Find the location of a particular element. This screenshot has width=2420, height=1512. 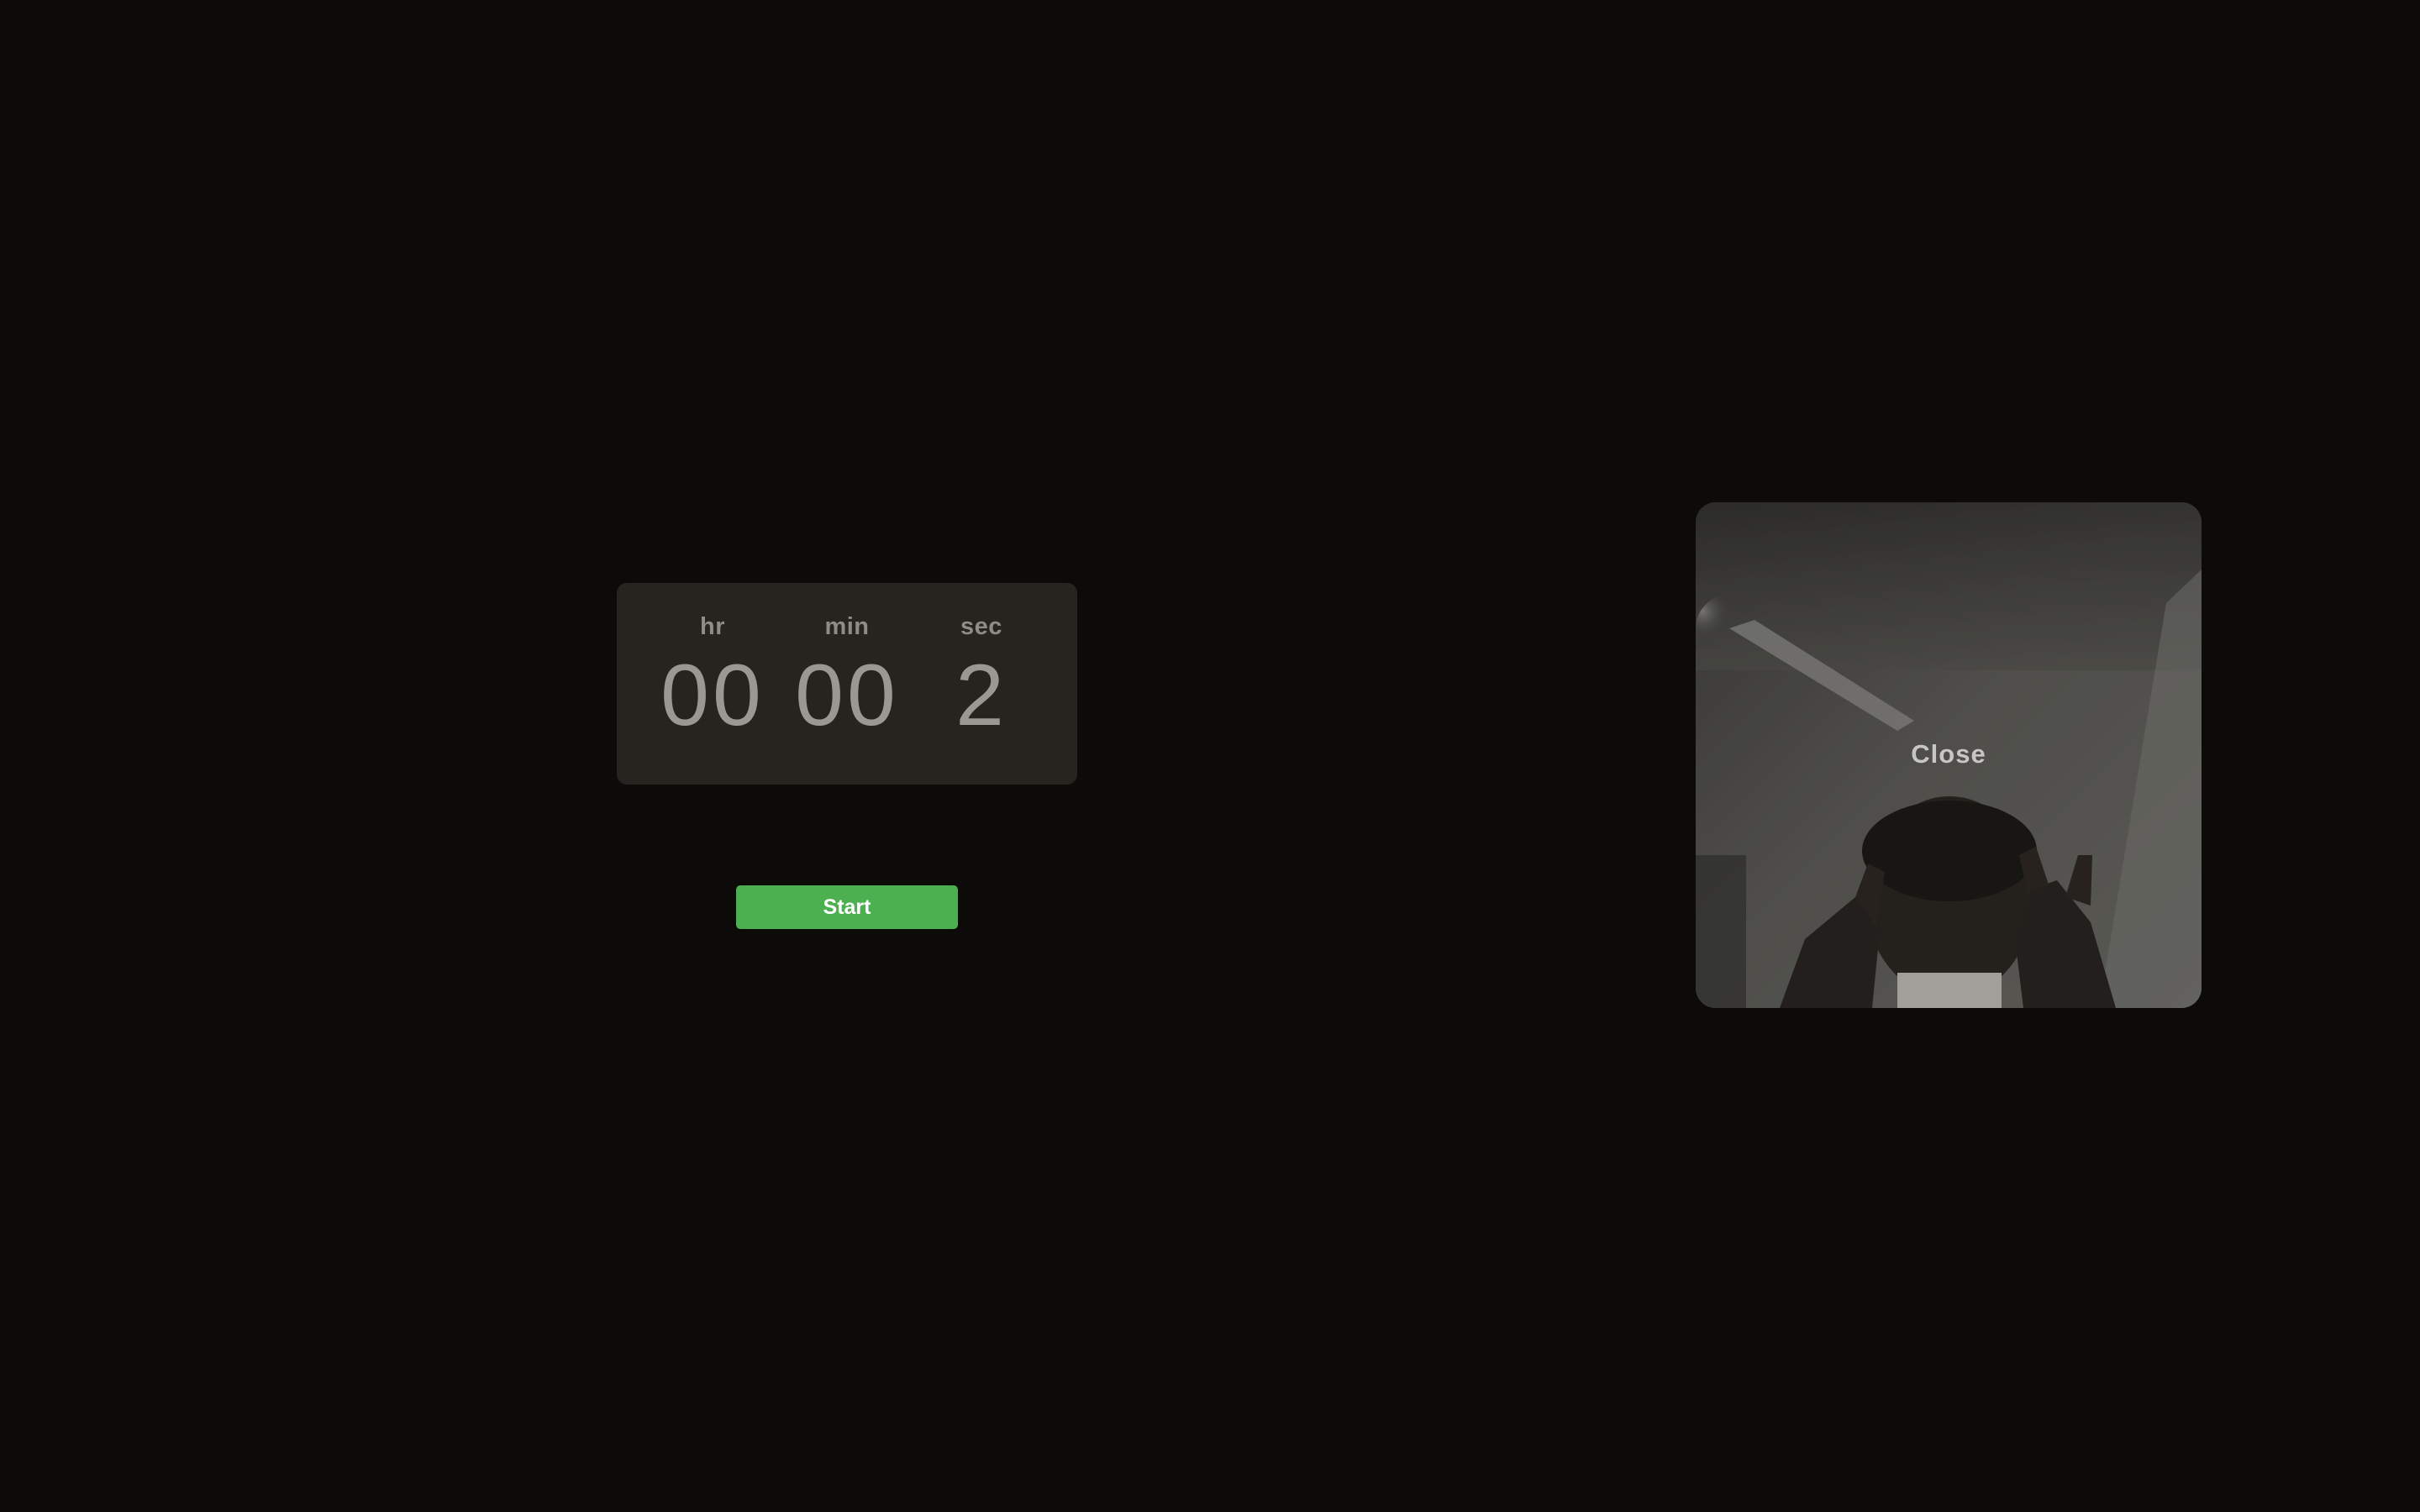

seconds-label: sec is located at coordinates (981, 626).